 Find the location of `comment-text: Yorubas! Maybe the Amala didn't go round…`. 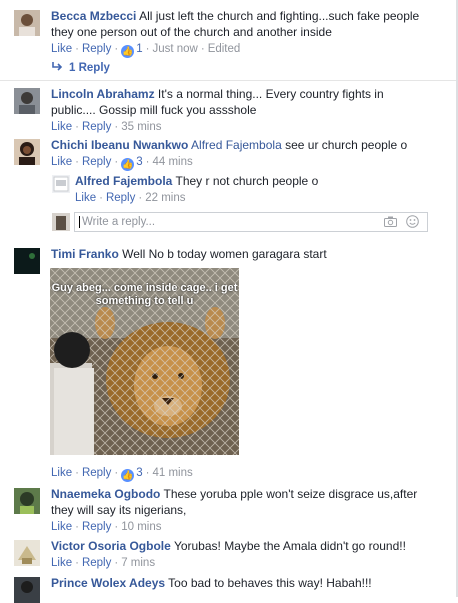

comment-text: Yorubas! Maybe the Amala didn't go round… is located at coordinates (289, 546).